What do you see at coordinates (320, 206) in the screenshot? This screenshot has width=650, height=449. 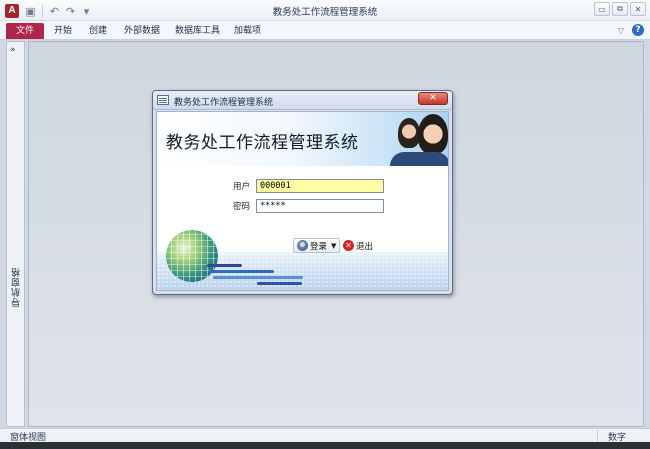 I see `password-input: *****` at bounding box center [320, 206].